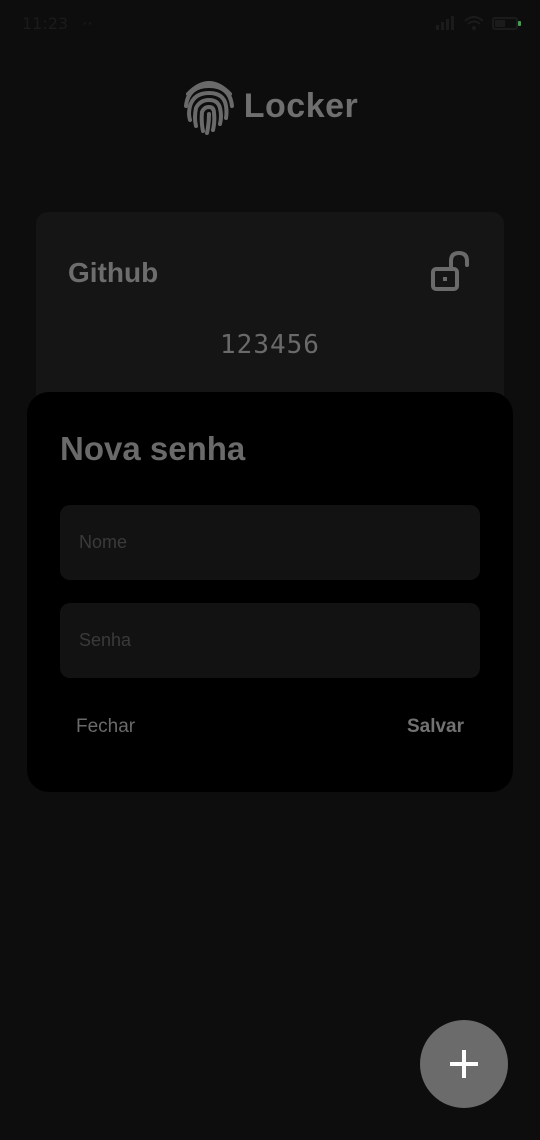 This screenshot has width=540, height=1140. I want to click on signal-icon, so click(445, 23).